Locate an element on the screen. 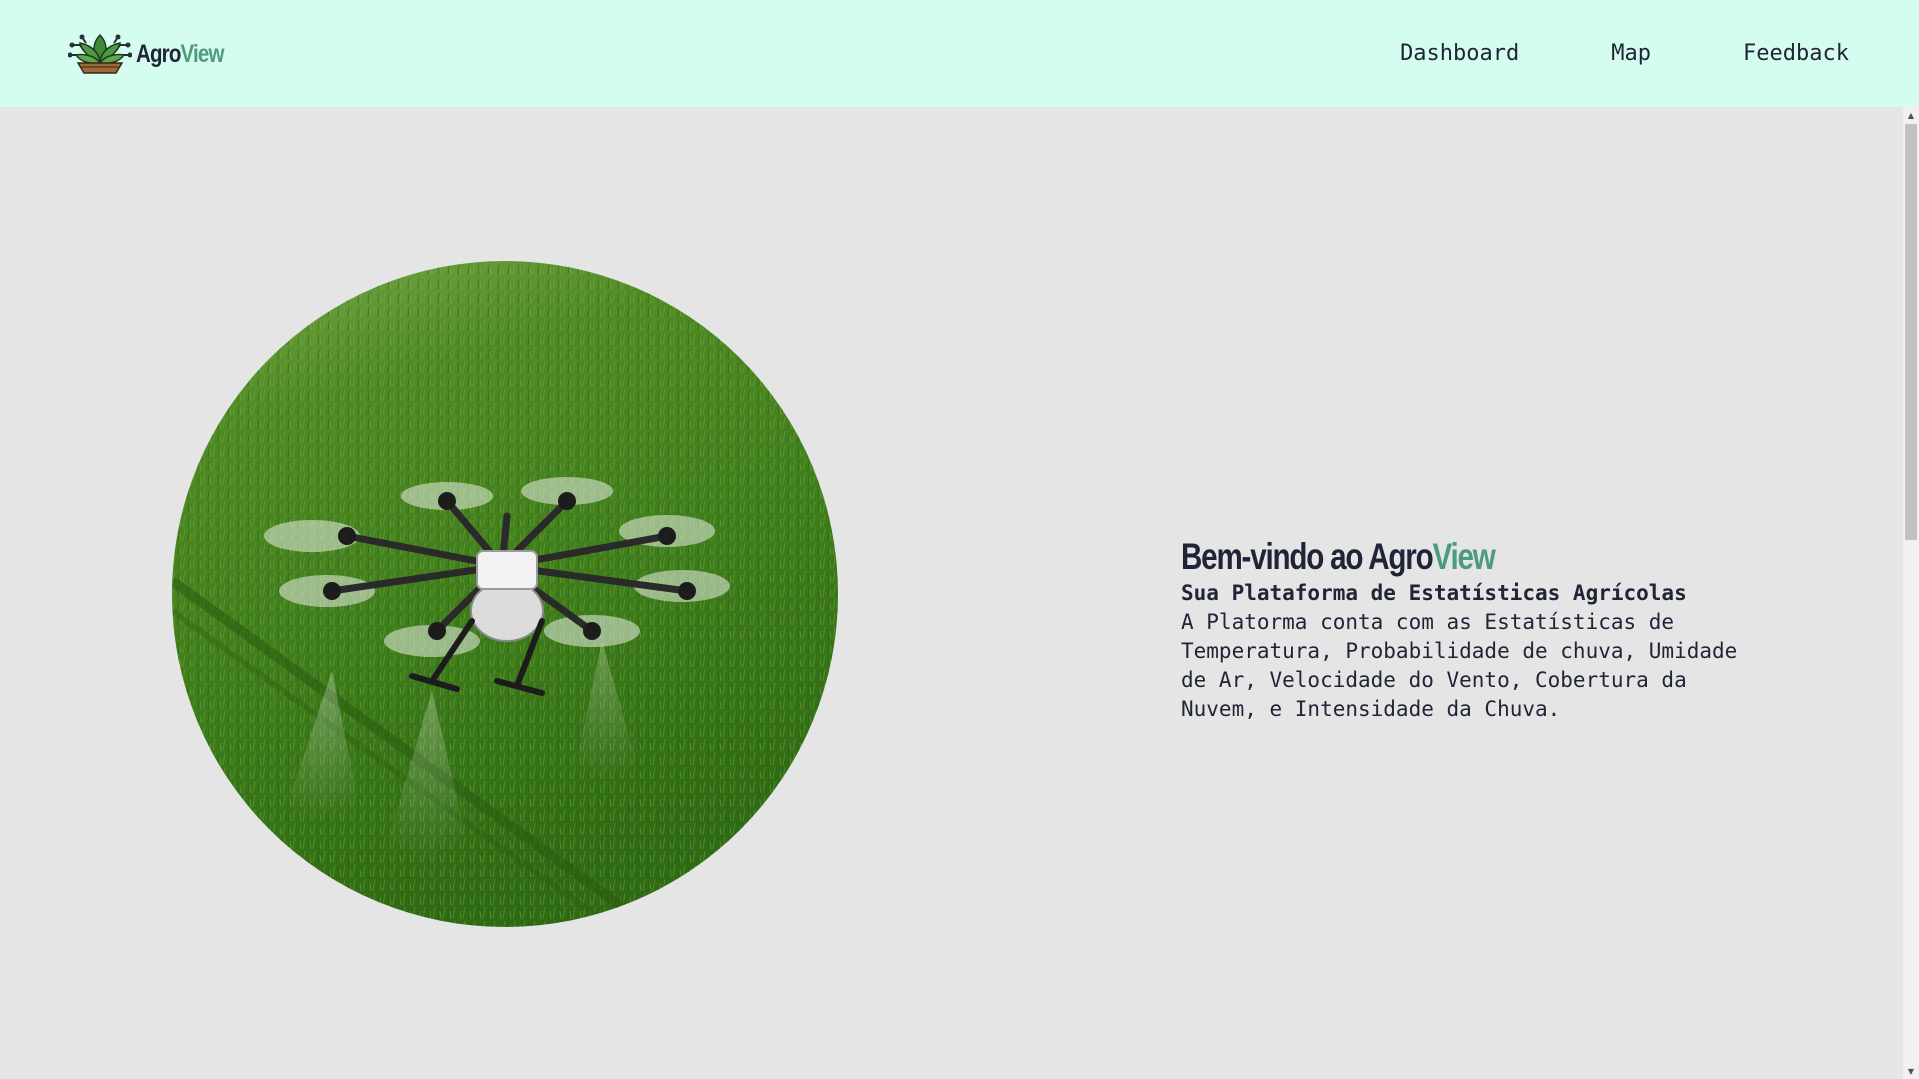 This screenshot has height=1079, width=1919. brand-name: AgroView is located at coordinates (180, 53).